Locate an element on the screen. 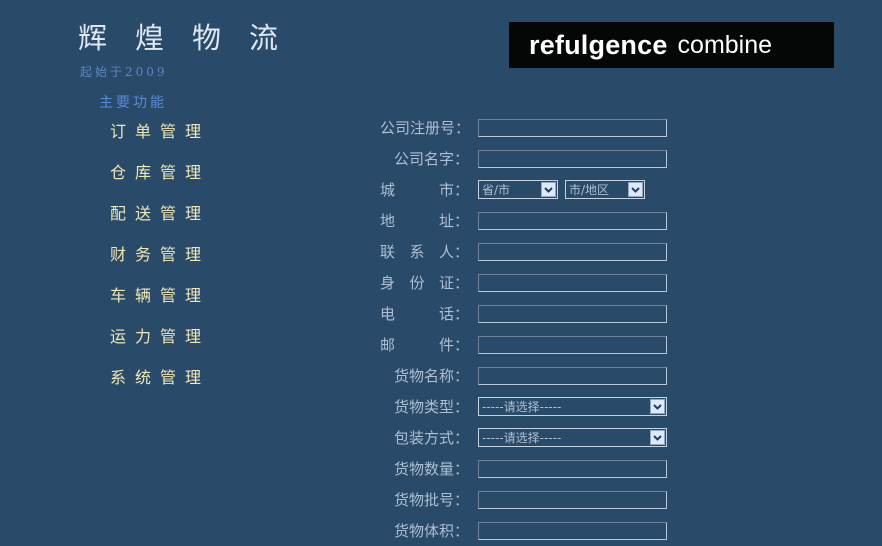  province-select: 省/市 is located at coordinates (518, 189).